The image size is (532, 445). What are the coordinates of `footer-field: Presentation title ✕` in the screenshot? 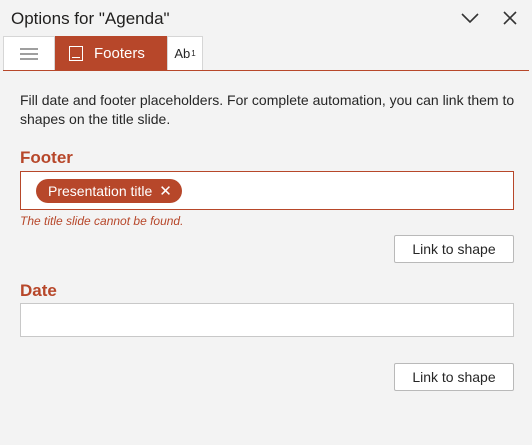 It's located at (267, 190).